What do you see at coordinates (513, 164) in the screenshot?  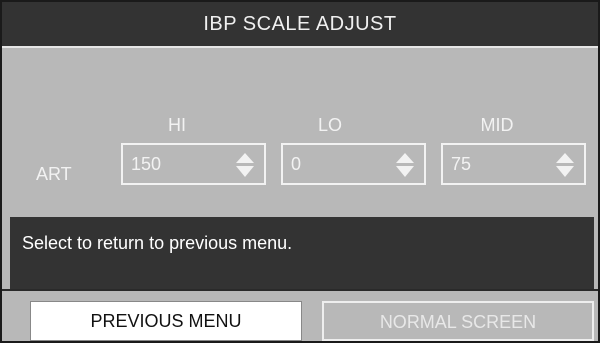 I see `mid-stepper: 75` at bounding box center [513, 164].